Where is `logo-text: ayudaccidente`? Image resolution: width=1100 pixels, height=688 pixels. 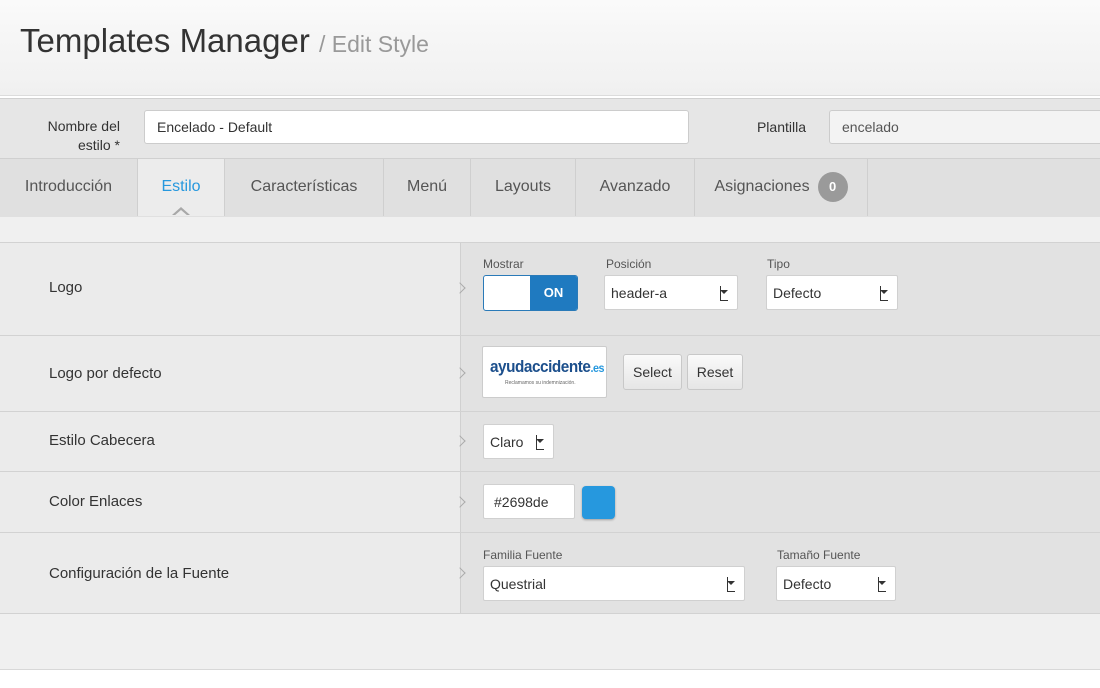
logo-text: ayudaccidente is located at coordinates (540, 366).